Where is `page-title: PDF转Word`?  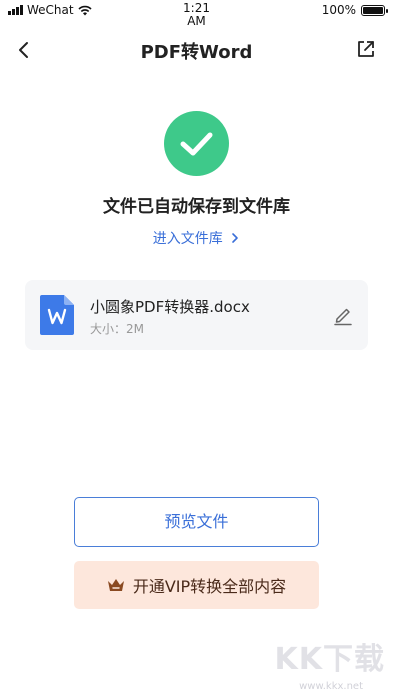
page-title: PDF转Word is located at coordinates (196, 52).